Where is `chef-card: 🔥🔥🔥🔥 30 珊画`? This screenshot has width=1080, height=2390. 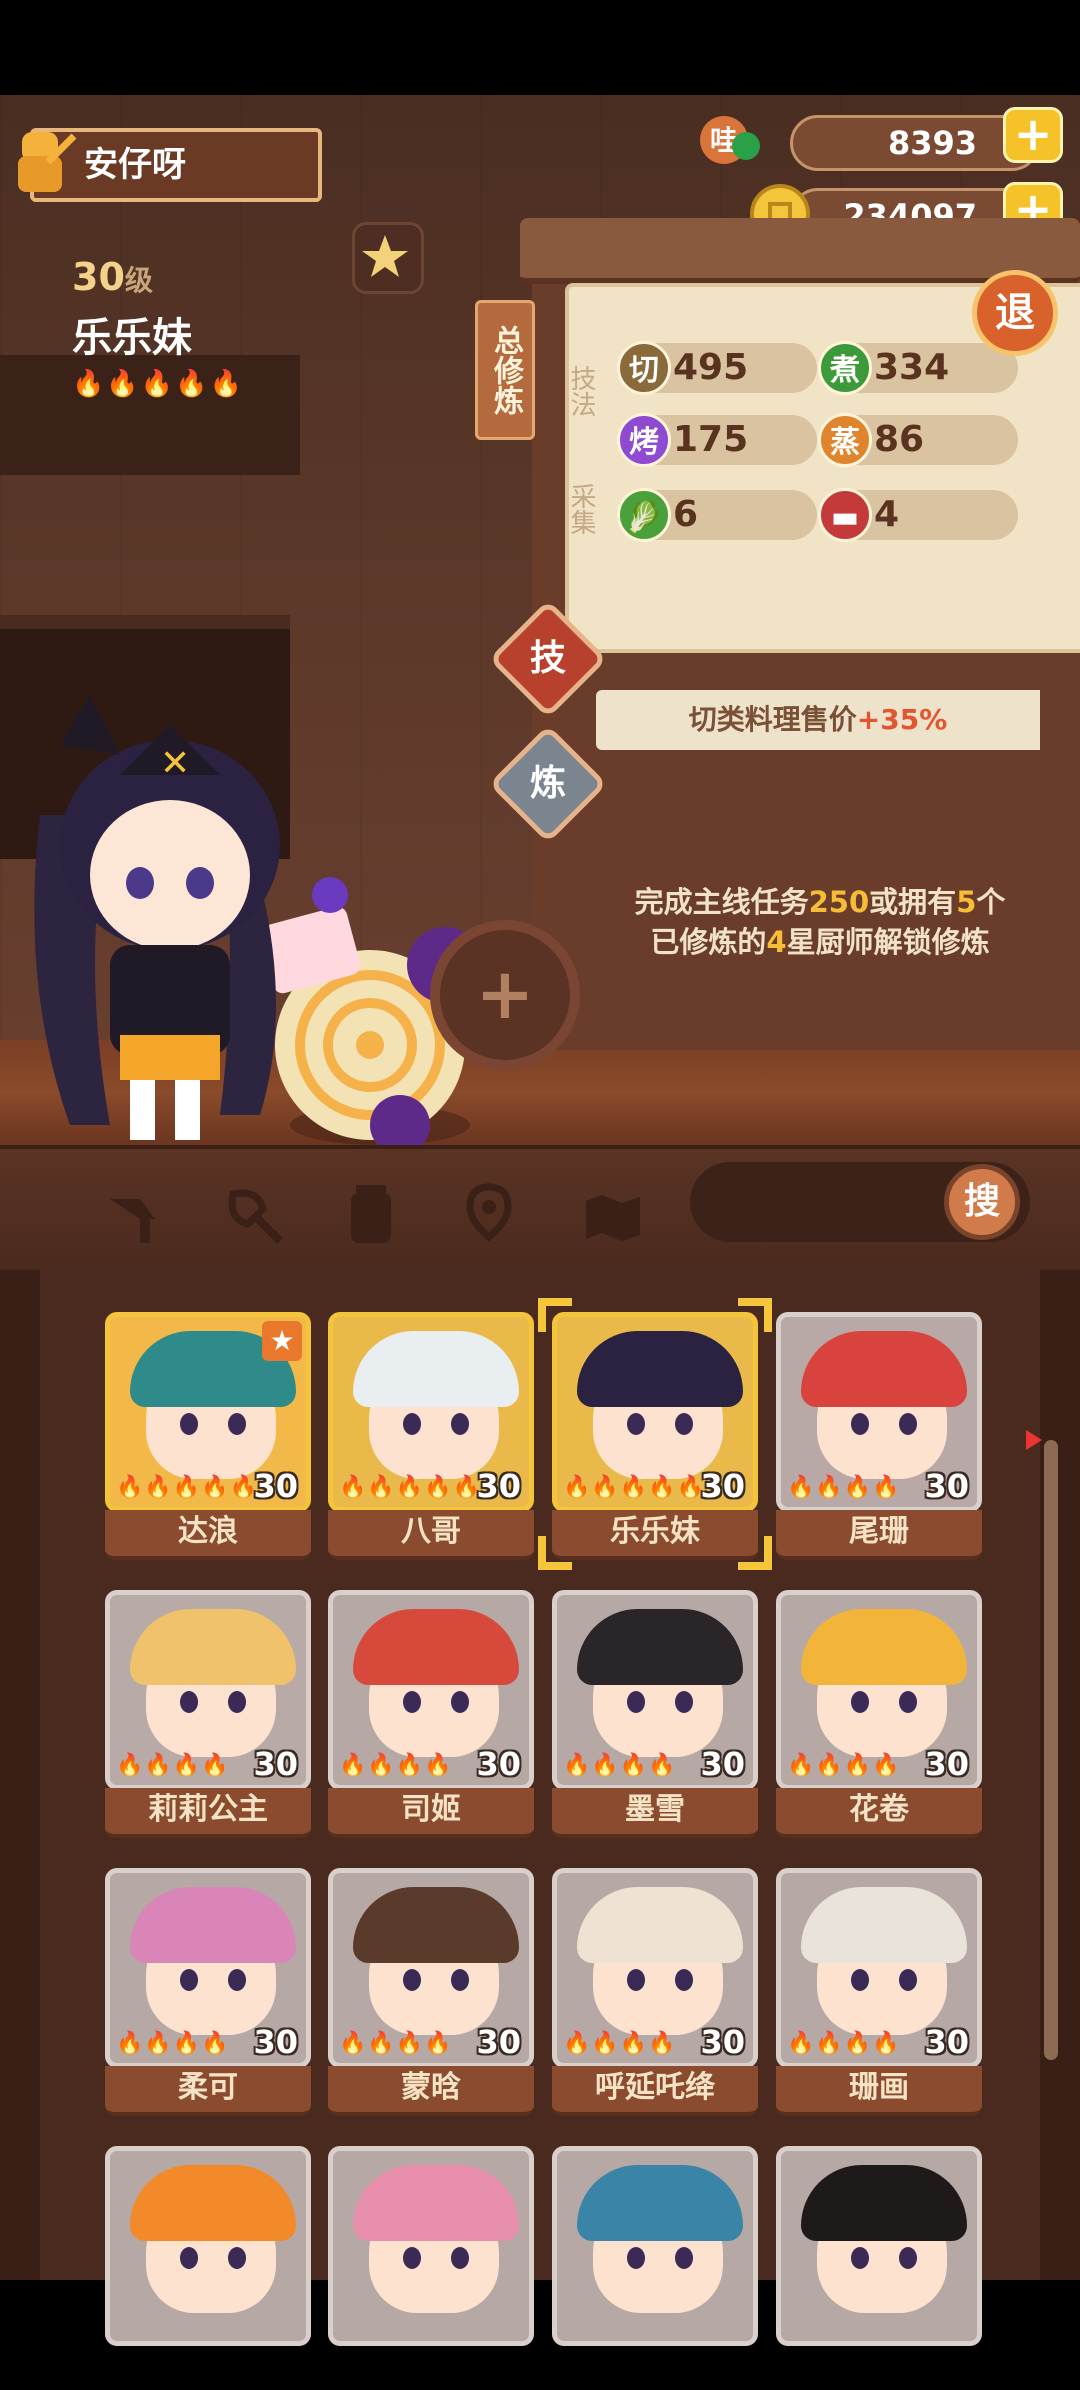 chef-card: 🔥🔥🔥🔥 30 珊画 is located at coordinates (879, 1992).